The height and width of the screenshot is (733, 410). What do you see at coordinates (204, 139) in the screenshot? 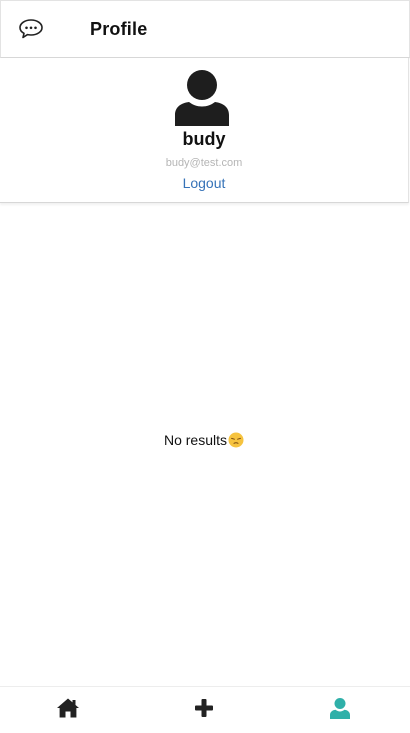
I see `profile-username: budy` at bounding box center [204, 139].